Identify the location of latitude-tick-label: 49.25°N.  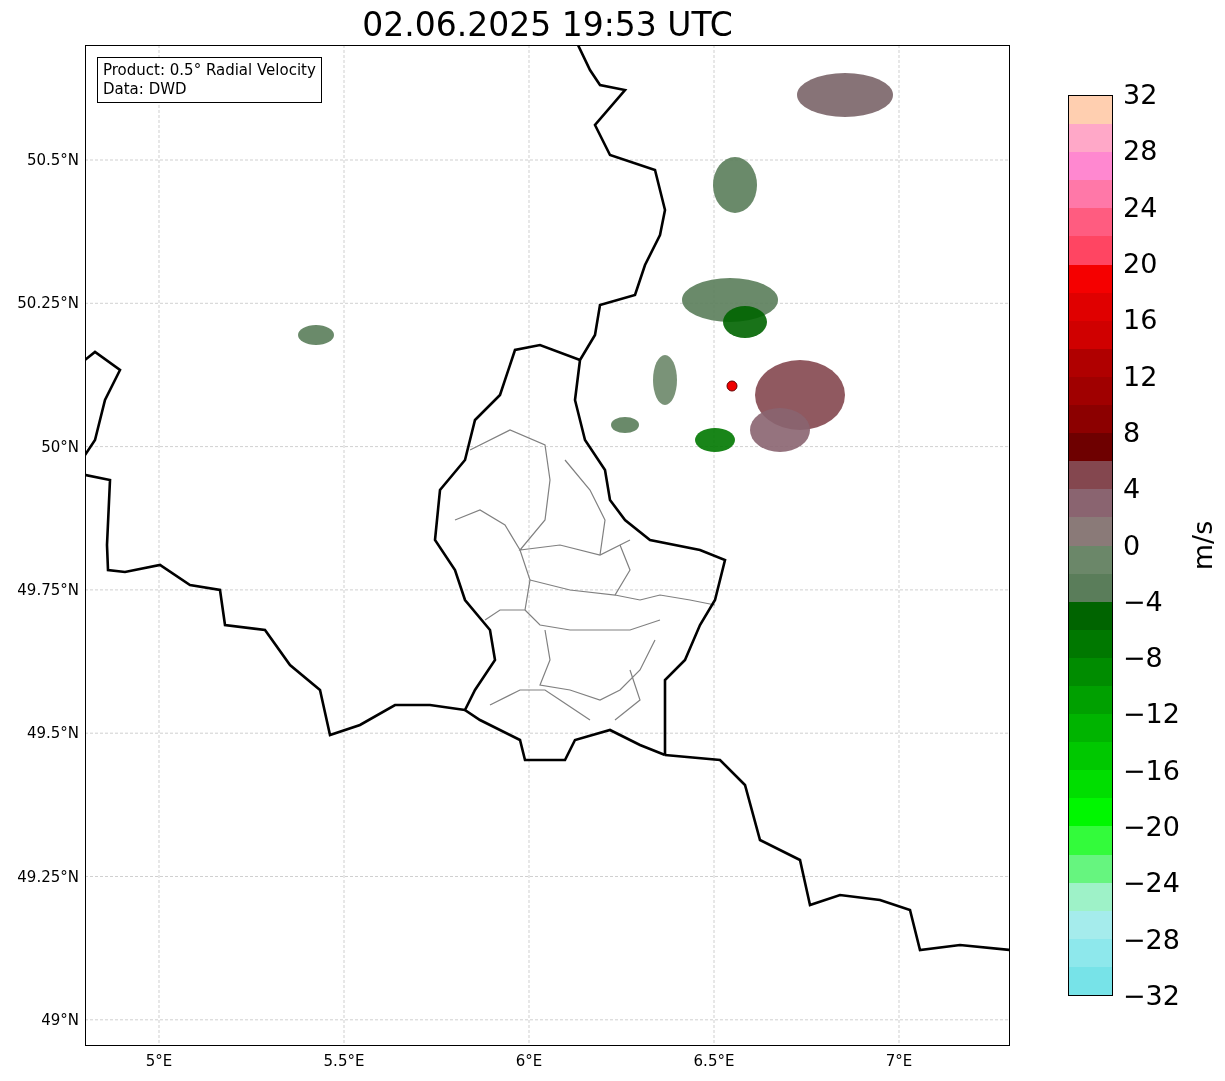
(48, 876).